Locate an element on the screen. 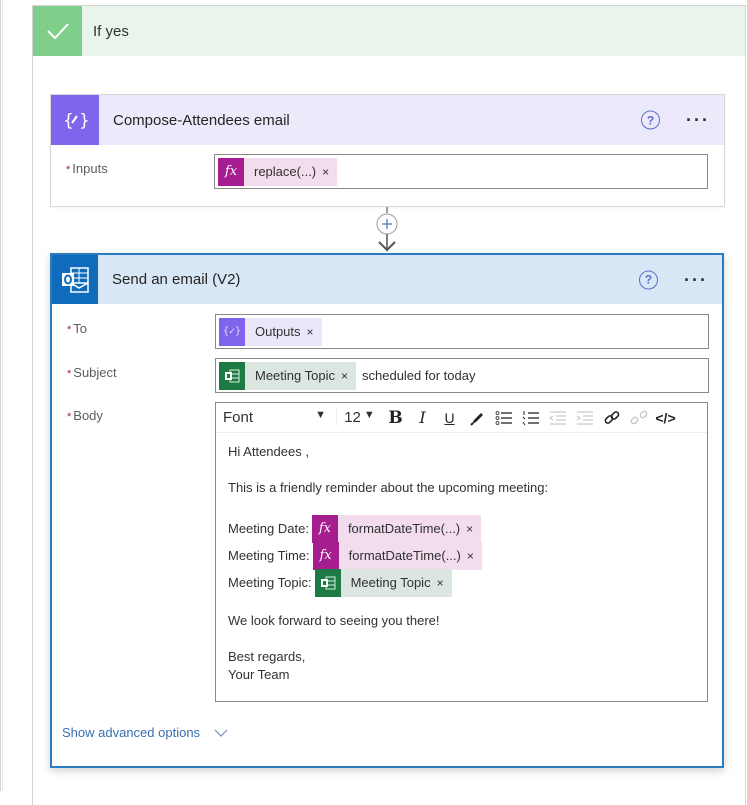 This screenshot has width=747, height=805. closing-text: We look forward to seeing you there! is located at coordinates (334, 620).